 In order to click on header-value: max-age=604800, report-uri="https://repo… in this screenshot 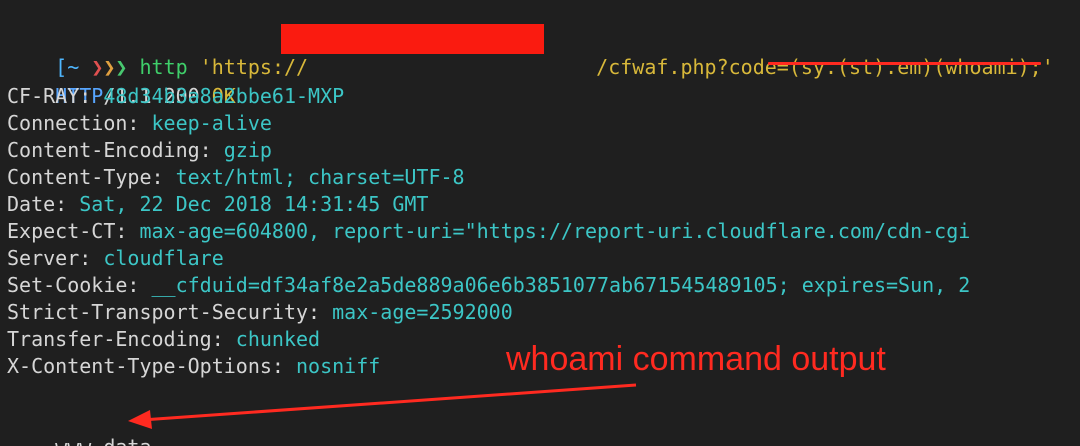, I will do `click(555, 231)`.